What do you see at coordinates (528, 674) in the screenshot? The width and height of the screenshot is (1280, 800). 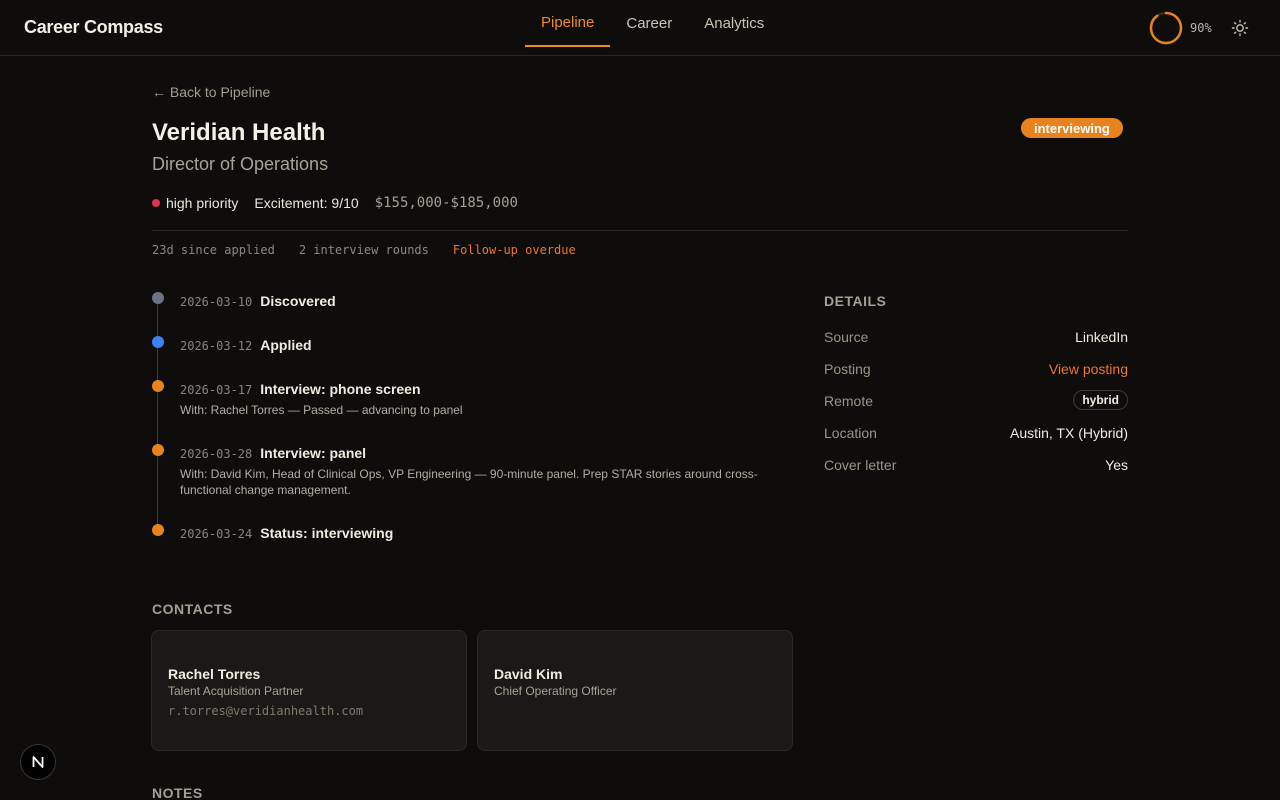 I see `contact-name: David Kim` at bounding box center [528, 674].